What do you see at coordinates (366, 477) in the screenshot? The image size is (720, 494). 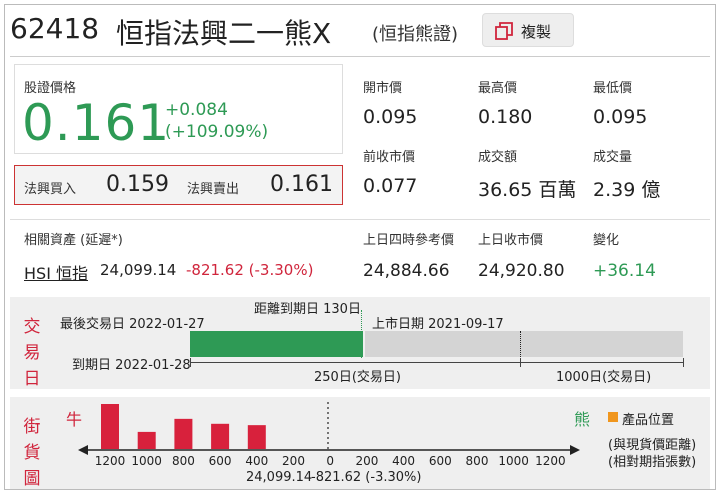 I see `center-change: -821.62 (-3.30%)` at bounding box center [366, 477].